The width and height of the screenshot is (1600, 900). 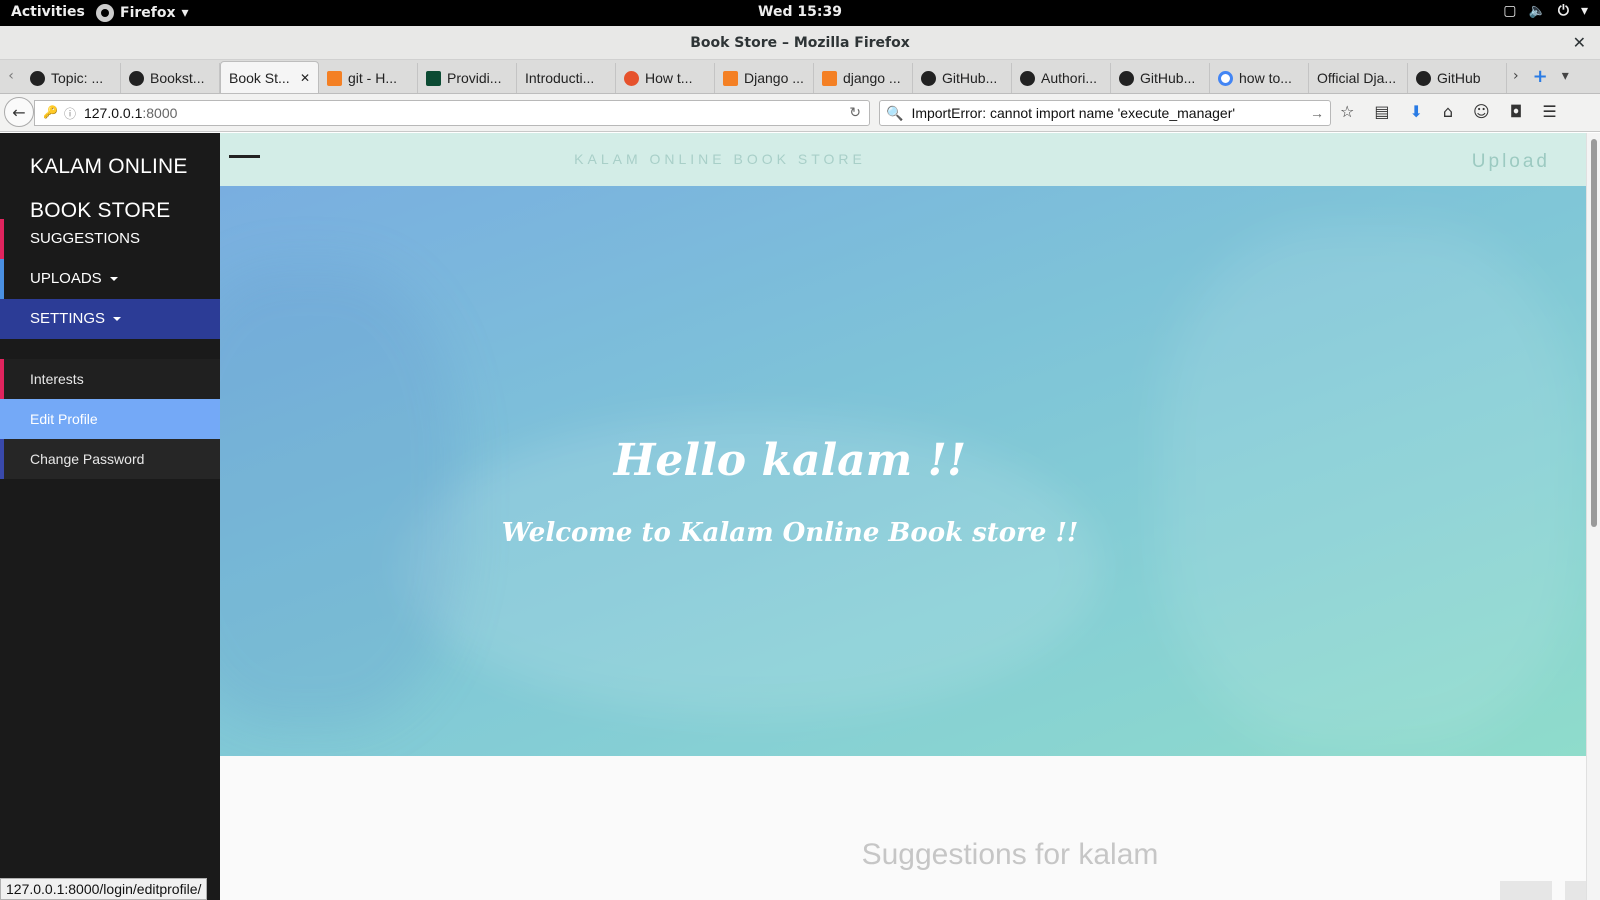 What do you see at coordinates (1511, 162) in the screenshot?
I see `upload-link: Upload` at bounding box center [1511, 162].